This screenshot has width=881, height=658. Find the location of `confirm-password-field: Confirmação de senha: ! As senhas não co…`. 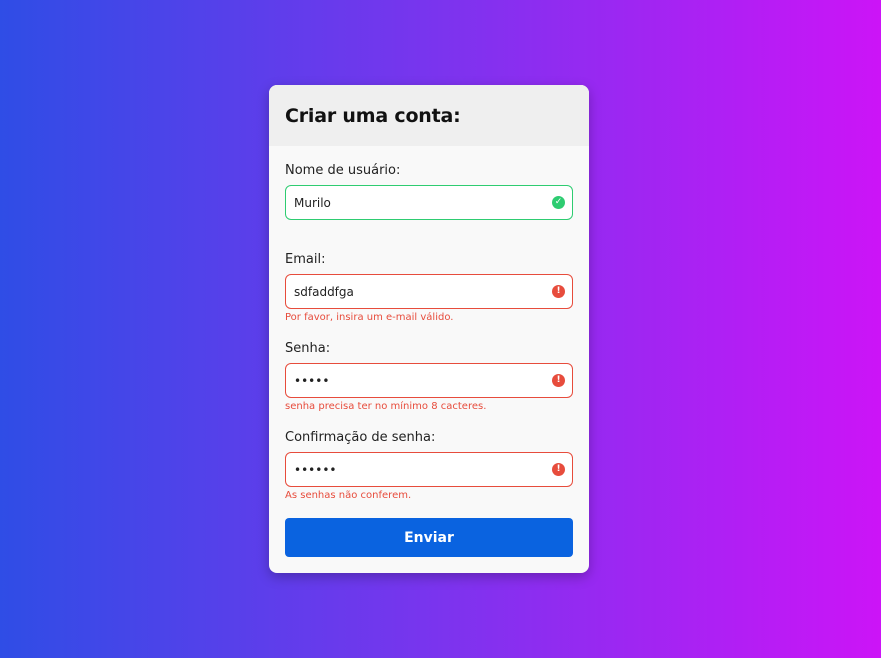

confirm-password-field: Confirmação de senha: ! As senhas não co… is located at coordinates (429, 473).